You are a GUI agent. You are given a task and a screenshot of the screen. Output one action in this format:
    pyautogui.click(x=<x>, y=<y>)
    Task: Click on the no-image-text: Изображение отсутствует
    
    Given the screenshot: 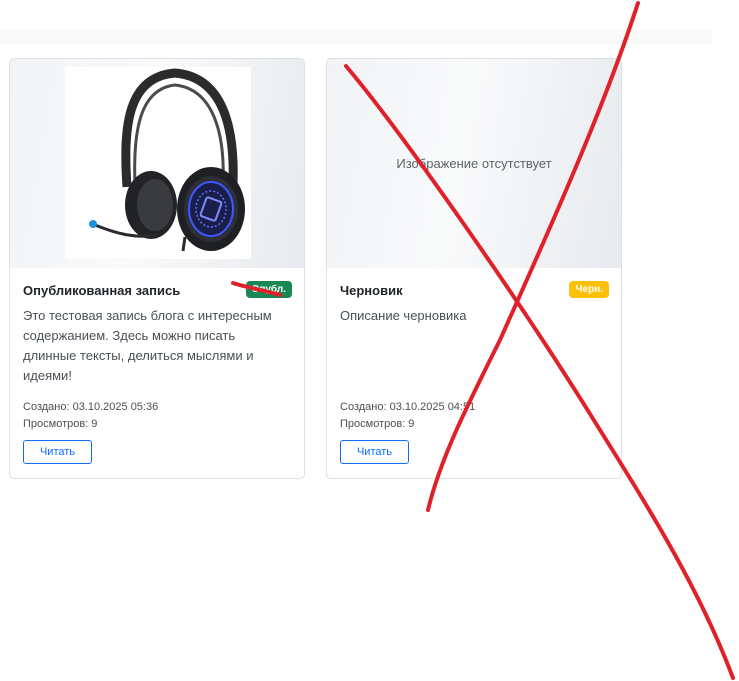 What is the action you would take?
    pyautogui.click(x=474, y=163)
    